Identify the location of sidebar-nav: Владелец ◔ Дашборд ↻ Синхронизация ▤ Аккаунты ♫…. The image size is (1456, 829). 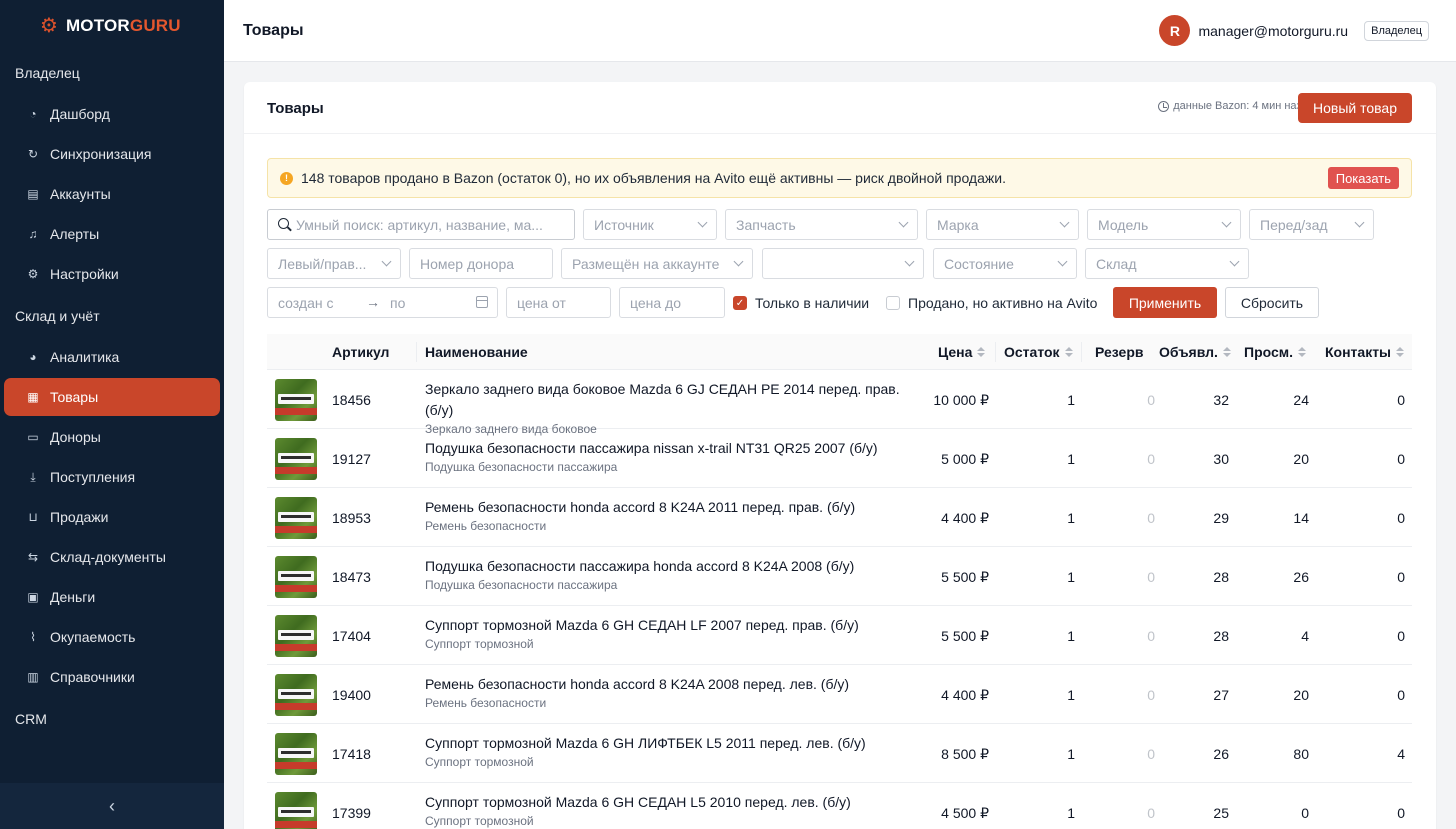
(112, 395).